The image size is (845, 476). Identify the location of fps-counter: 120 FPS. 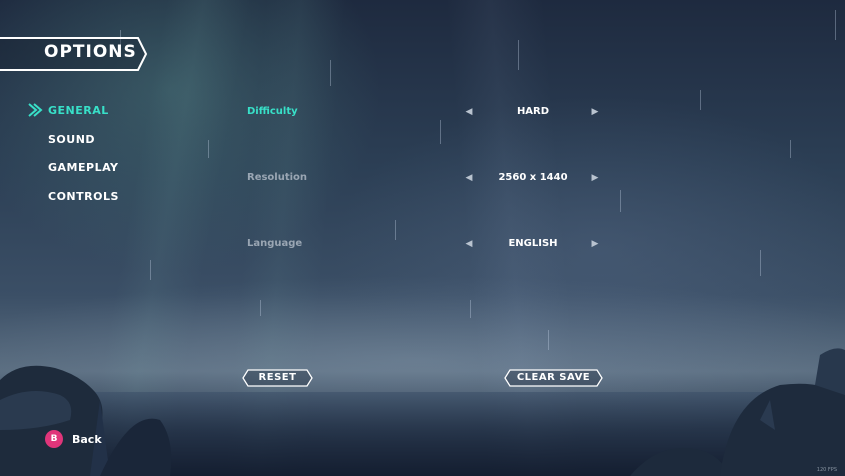
(826, 470).